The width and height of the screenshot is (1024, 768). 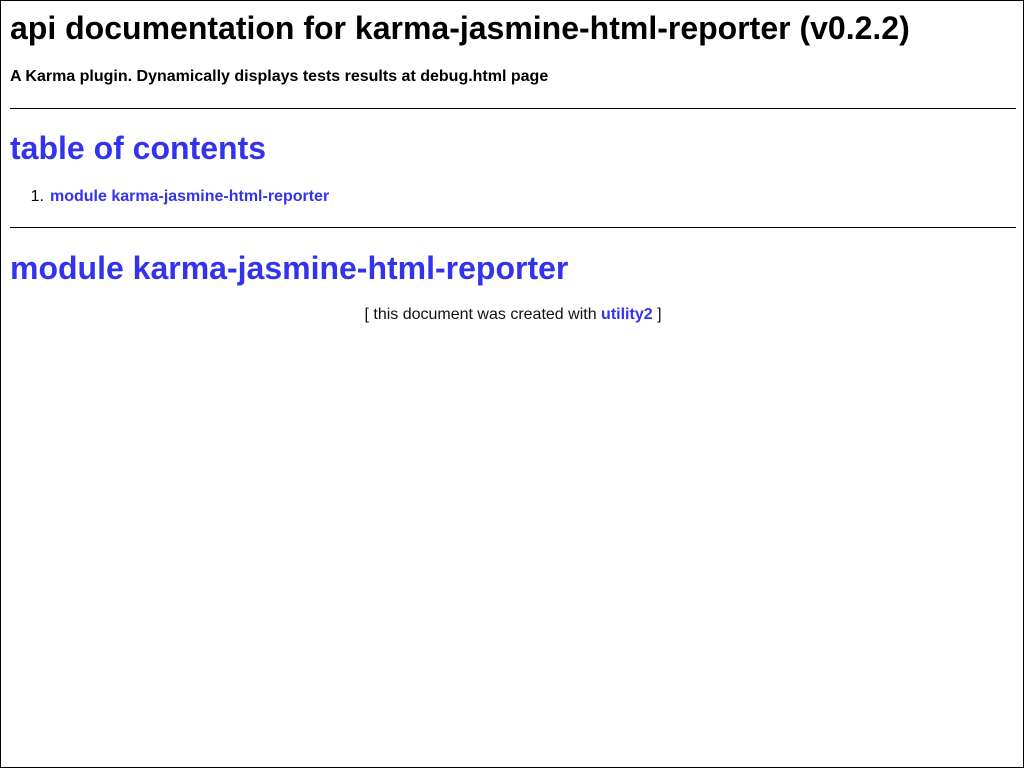 I want to click on module-heading: module karma-jasmine-html-reporter, so click(x=289, y=268).